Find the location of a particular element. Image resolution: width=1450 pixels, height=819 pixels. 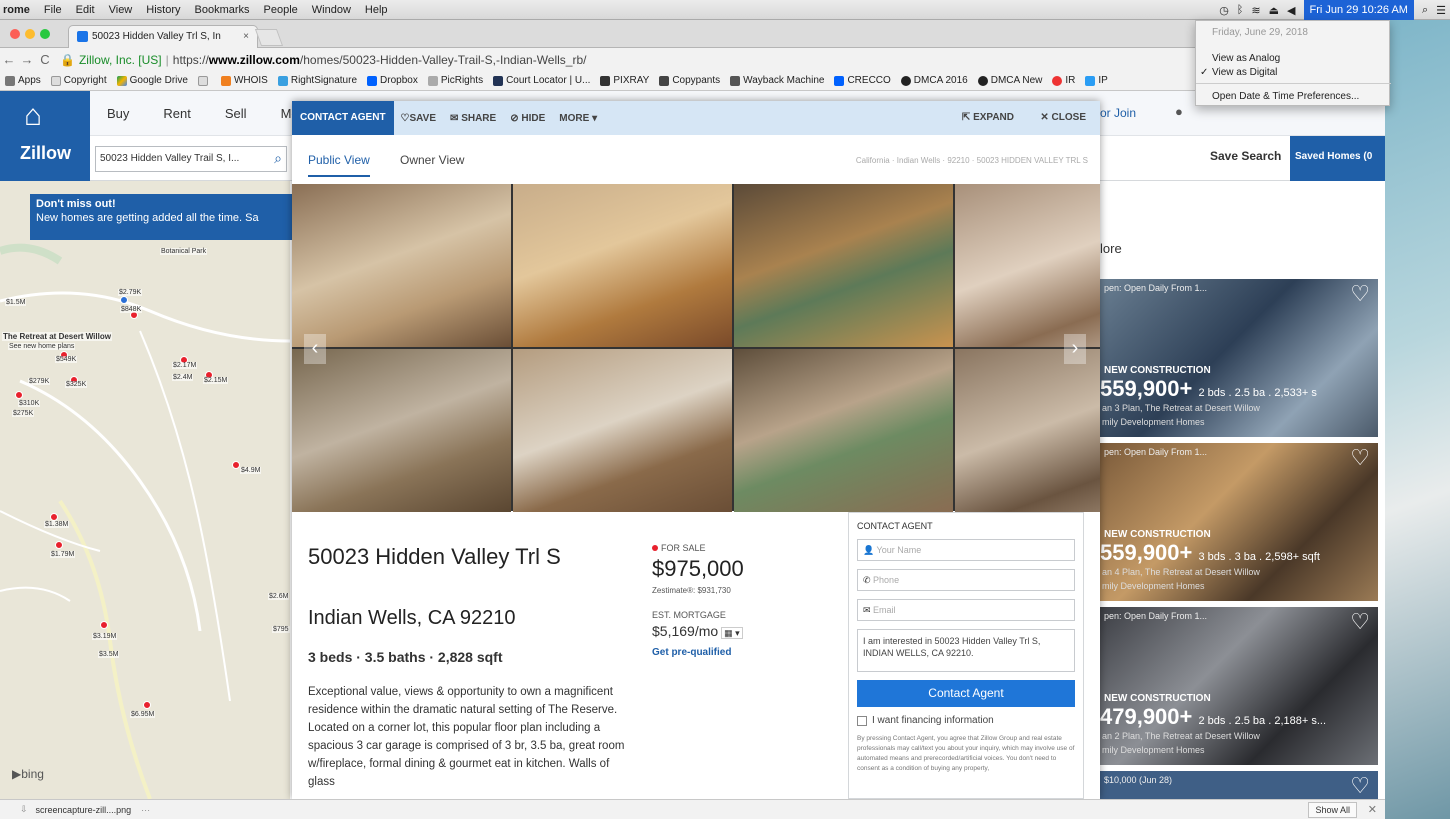

forward-icon: → is located at coordinates (27, 59).